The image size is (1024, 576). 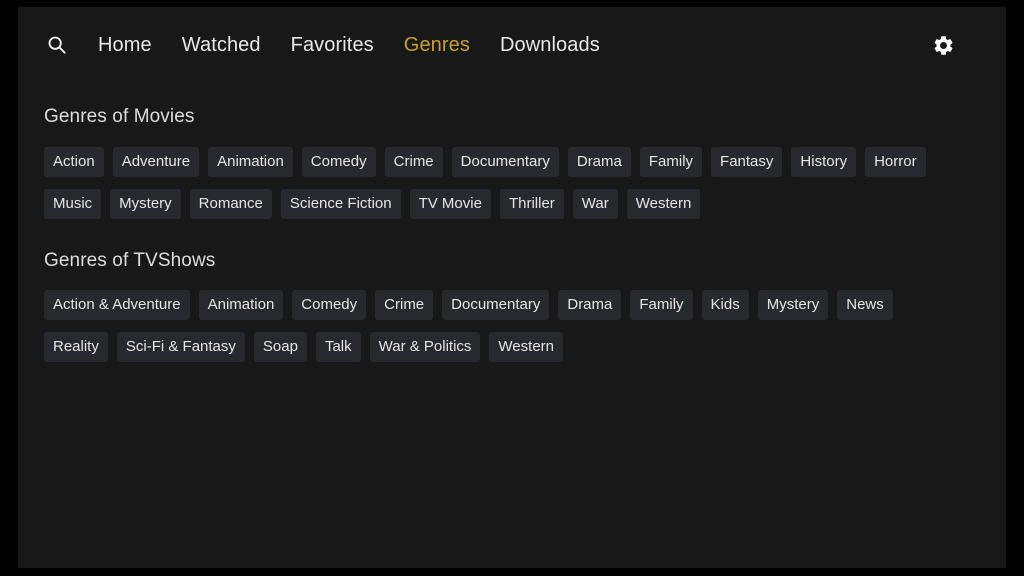 What do you see at coordinates (595, 204) in the screenshot?
I see `genre-chip: War` at bounding box center [595, 204].